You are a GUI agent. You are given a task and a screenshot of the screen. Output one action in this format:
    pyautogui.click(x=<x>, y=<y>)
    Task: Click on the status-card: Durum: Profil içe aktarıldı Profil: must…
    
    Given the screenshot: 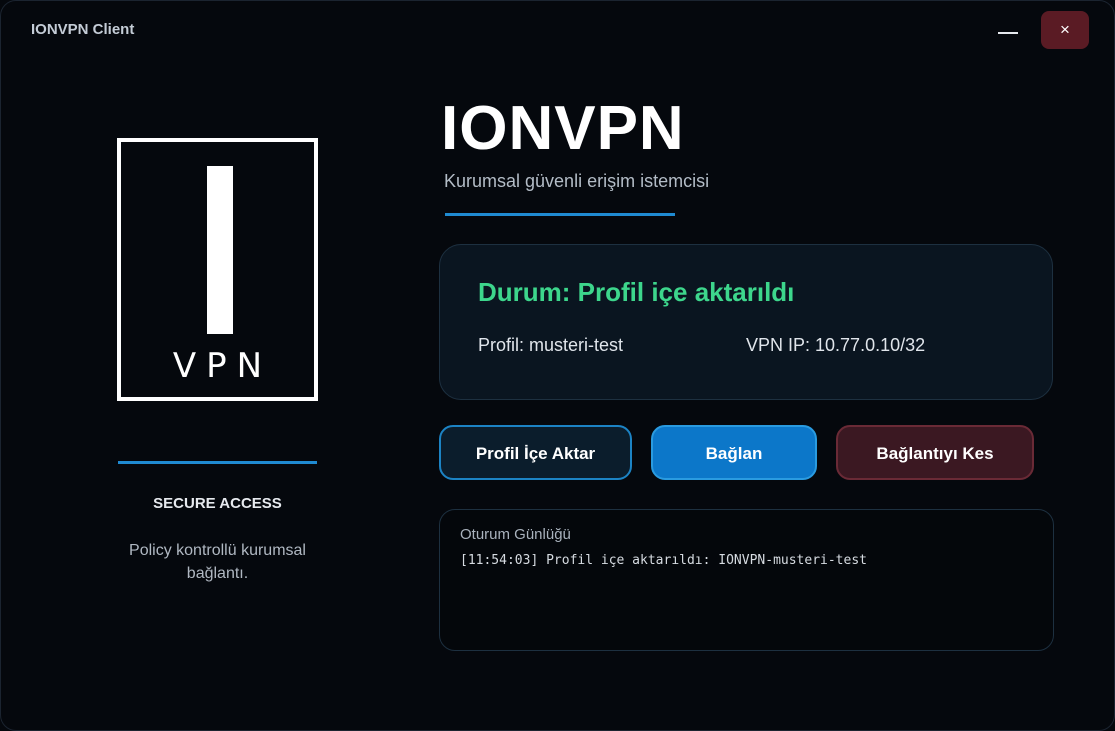 What is the action you would take?
    pyautogui.click(x=746, y=322)
    